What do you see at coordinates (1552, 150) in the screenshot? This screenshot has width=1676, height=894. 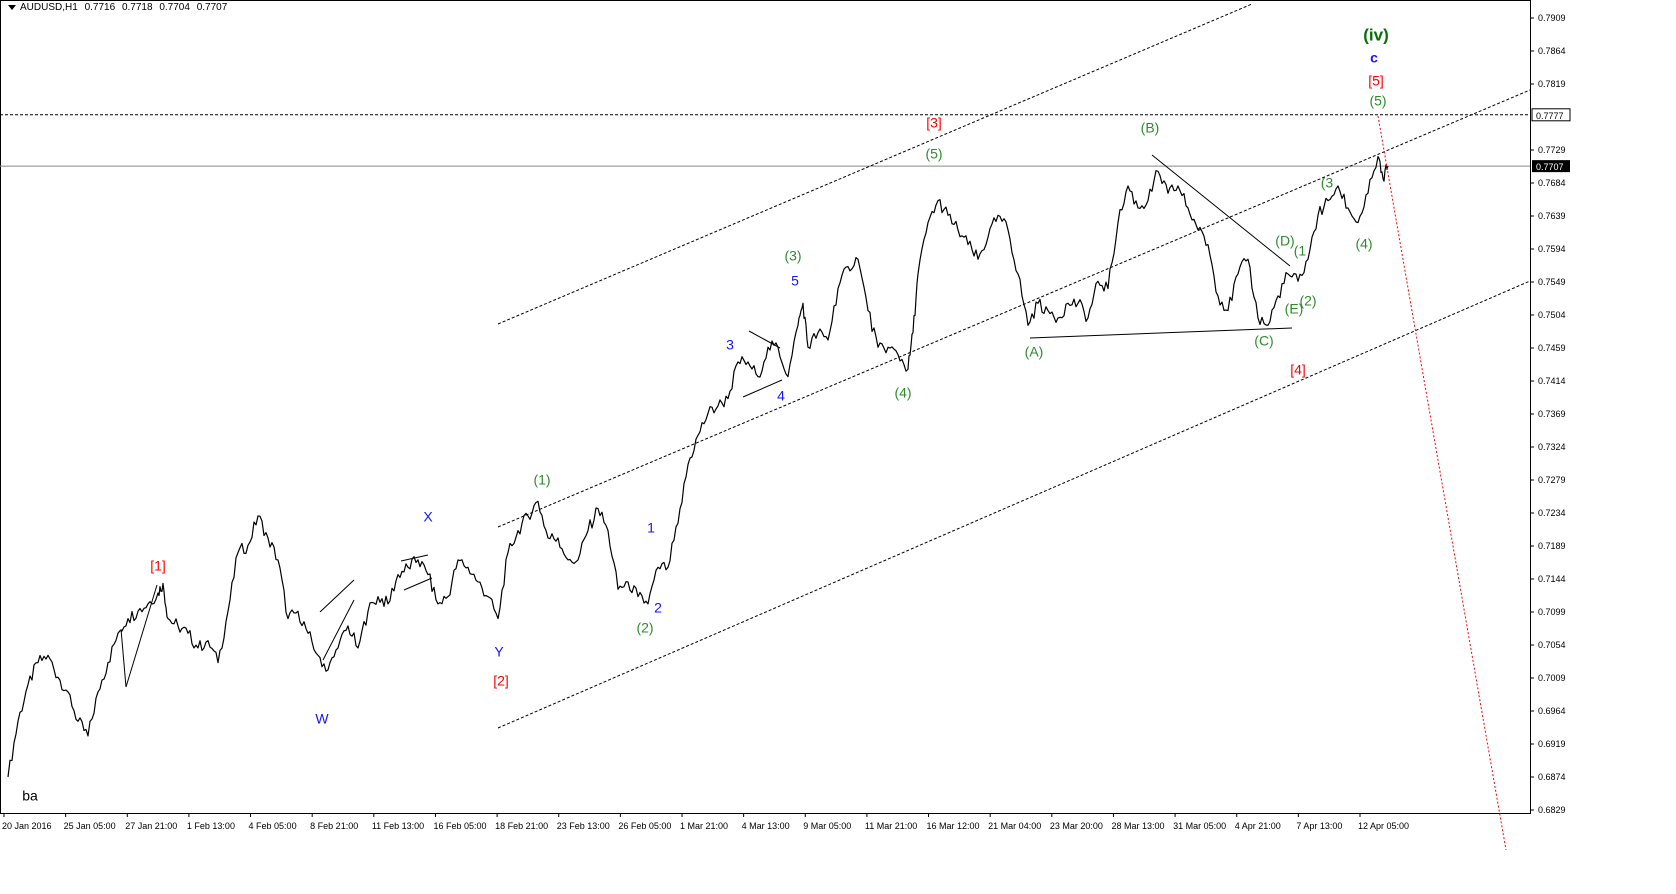 I see `y-tick-label-3: 0.7729` at bounding box center [1552, 150].